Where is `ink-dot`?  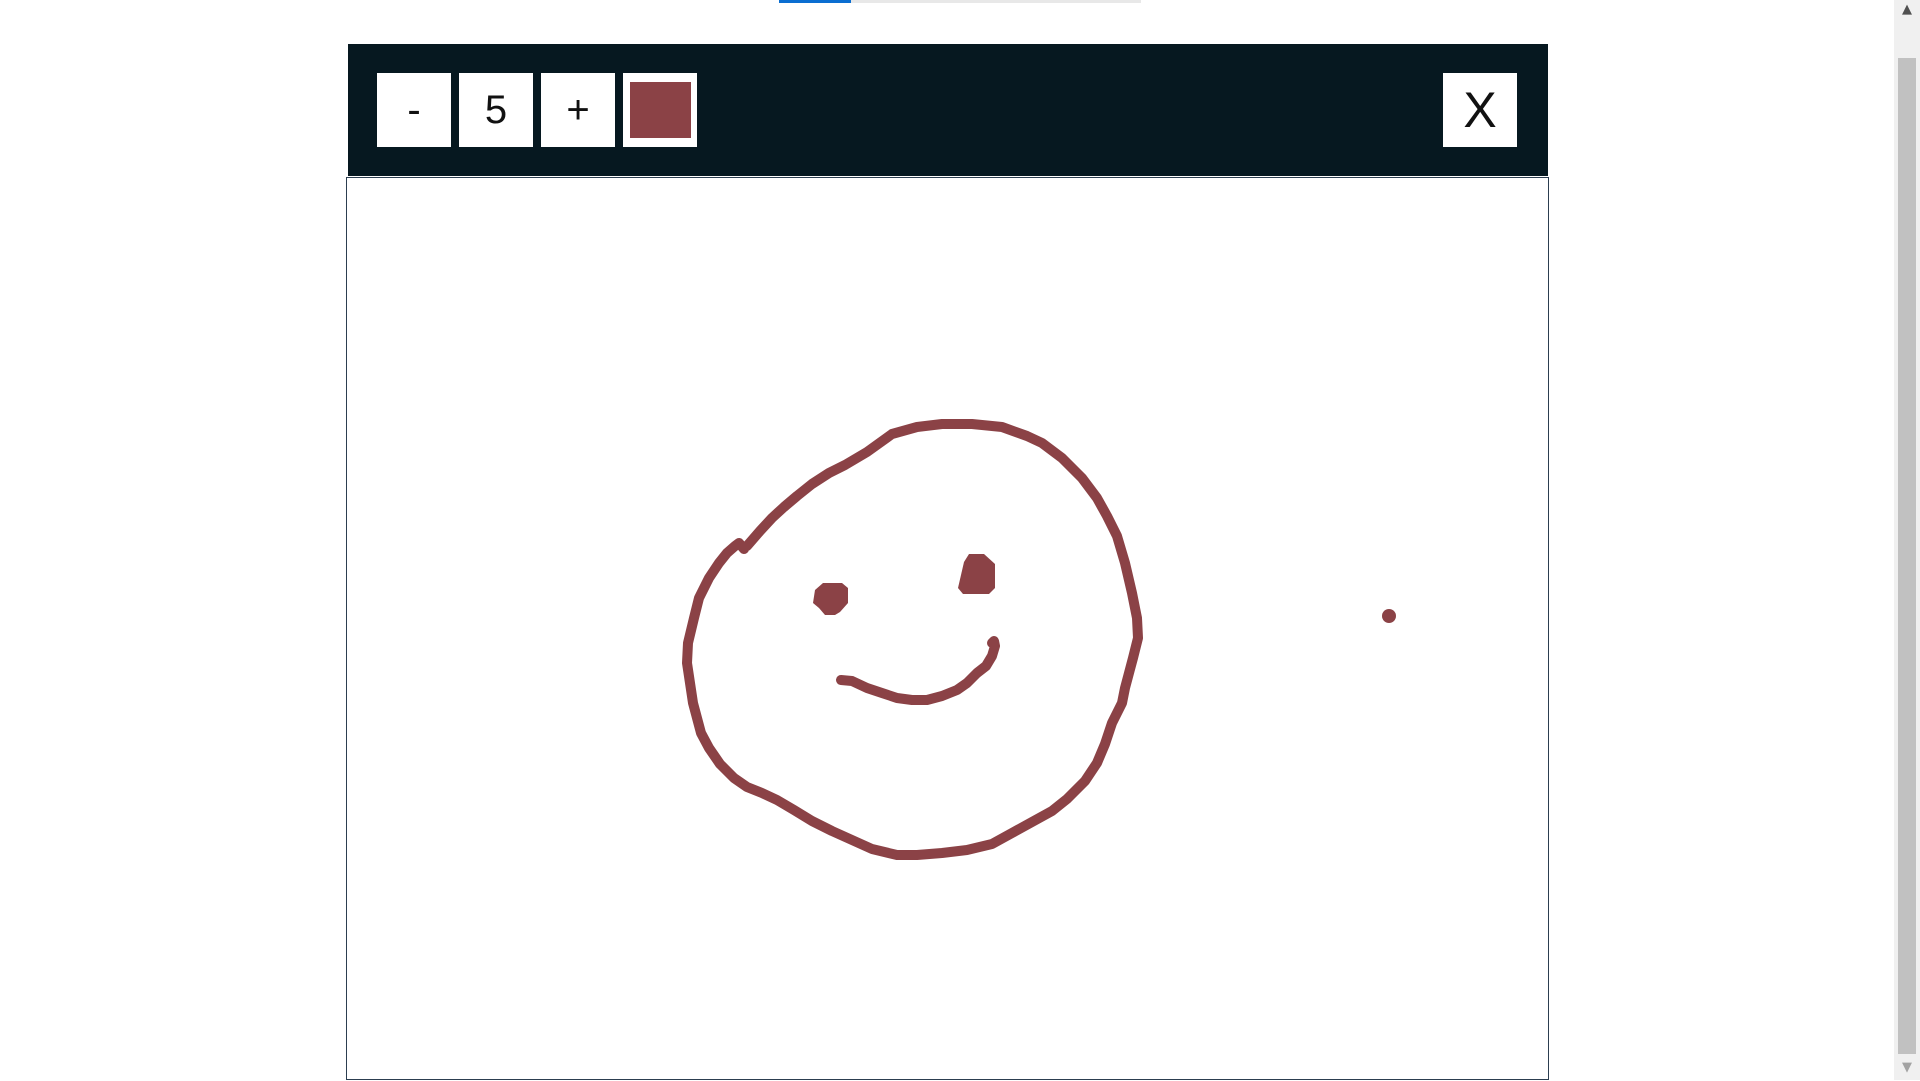
ink-dot is located at coordinates (1389, 616).